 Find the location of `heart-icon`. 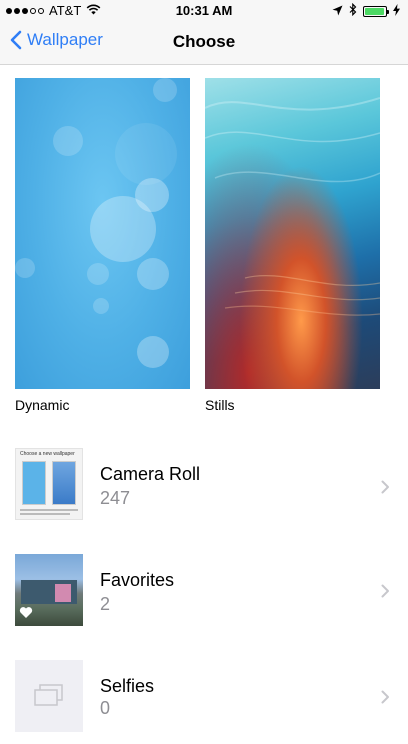

heart-icon is located at coordinates (26, 612).